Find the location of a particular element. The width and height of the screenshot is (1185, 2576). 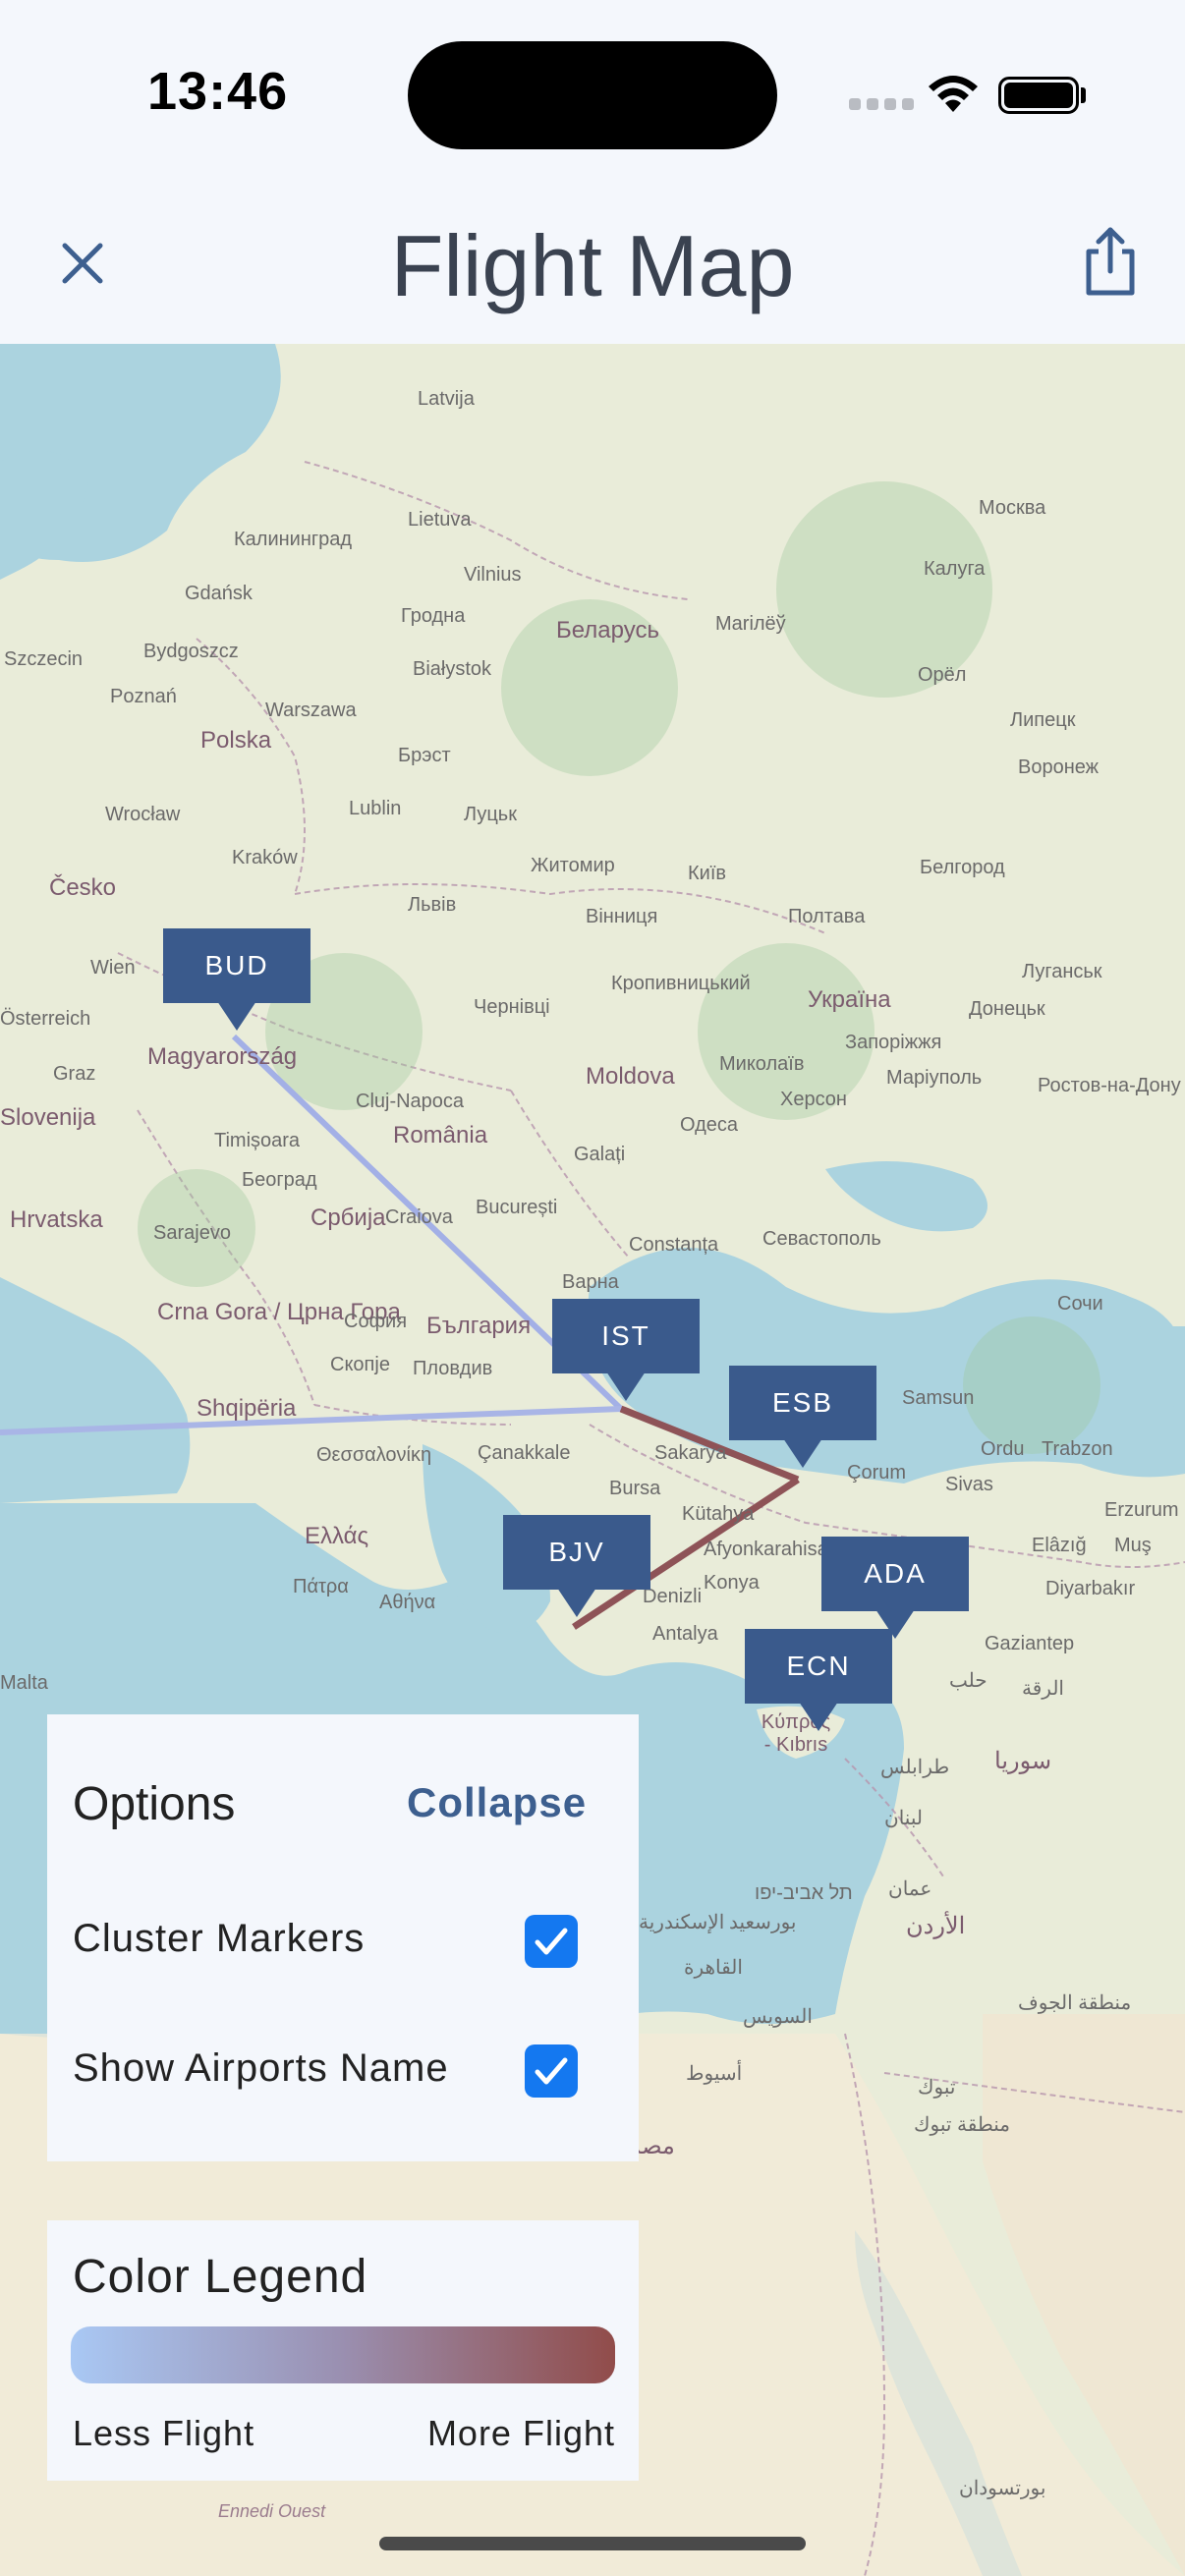

map-place: Çanakkale is located at coordinates (525, 1453).